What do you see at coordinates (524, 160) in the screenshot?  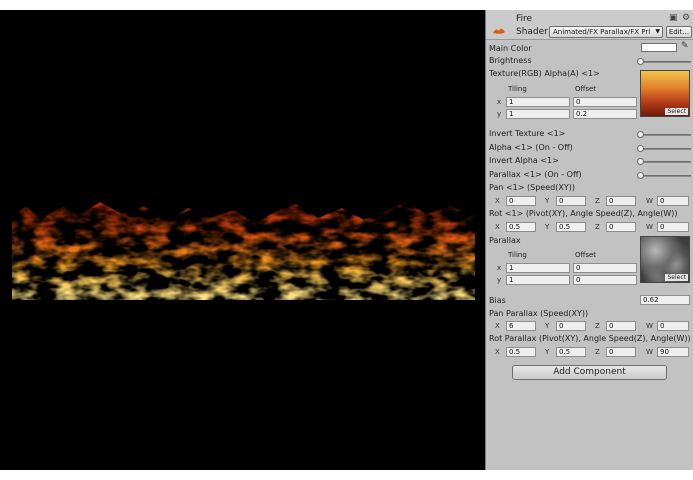 I see `invert-alpha-label: Invert Alpha <1>` at bounding box center [524, 160].